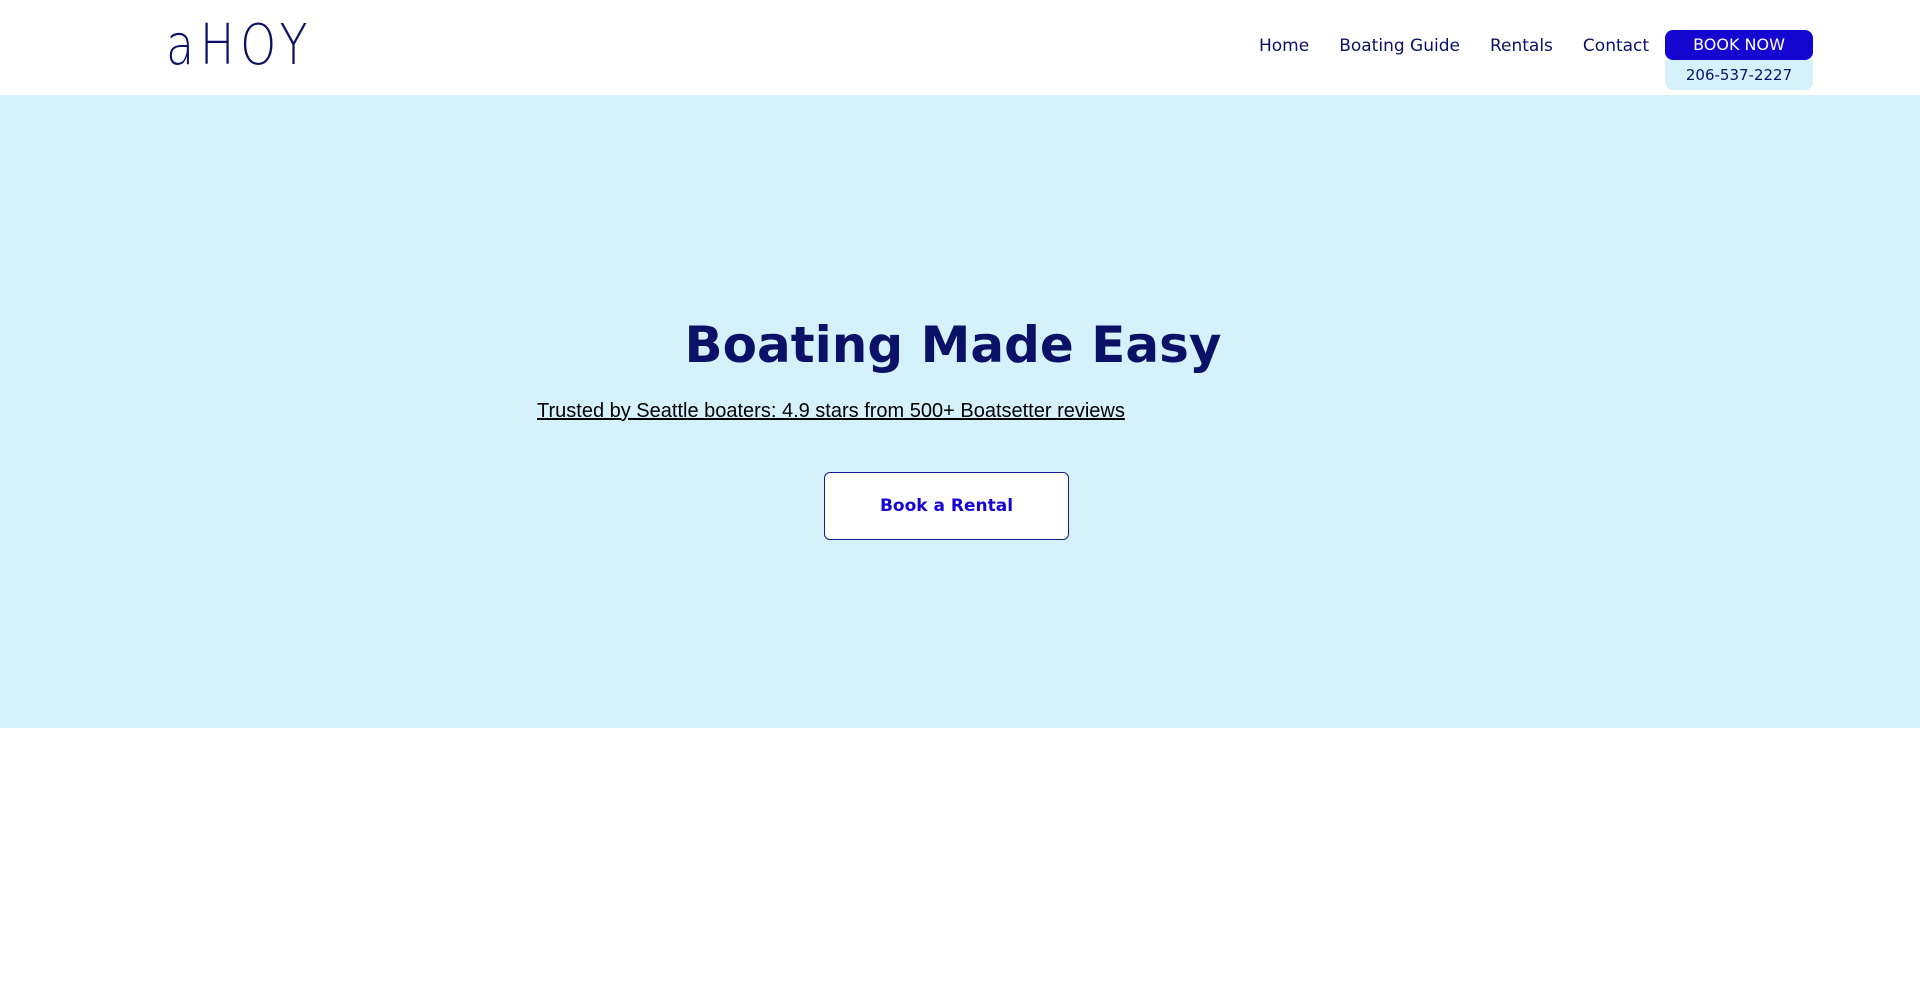 This screenshot has height=993, width=1920. What do you see at coordinates (1739, 75) in the screenshot?
I see `phone-number-button: 206-537-2227` at bounding box center [1739, 75].